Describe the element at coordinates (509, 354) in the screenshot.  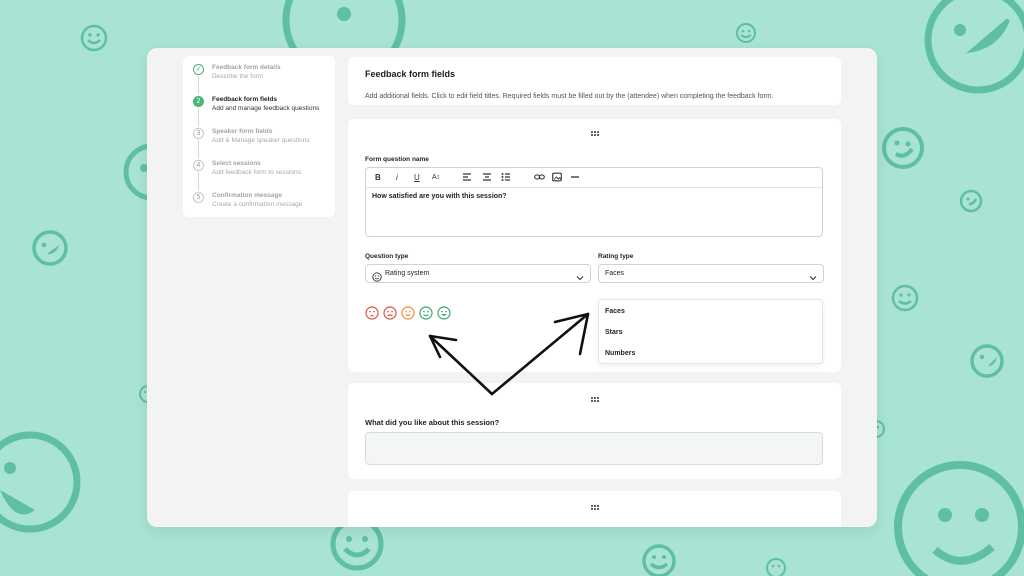
I see `annotation-arrows` at that location.